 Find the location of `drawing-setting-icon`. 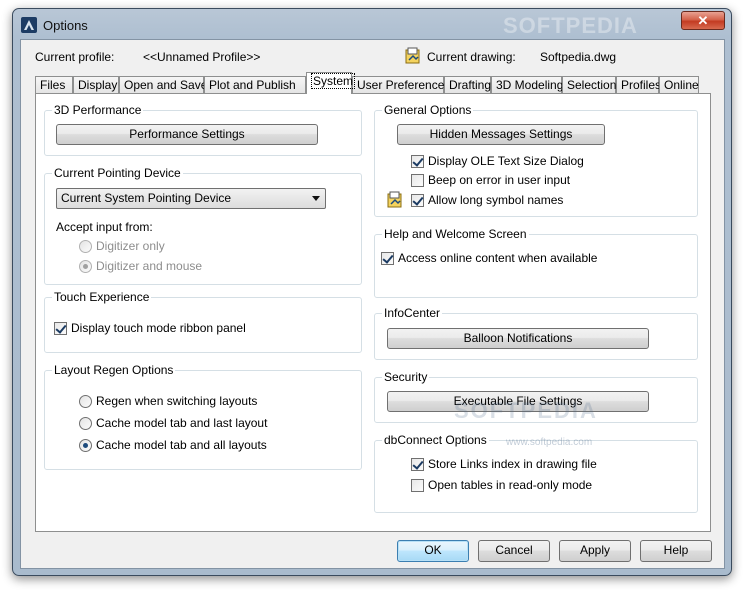

drawing-setting-icon is located at coordinates (394, 199).